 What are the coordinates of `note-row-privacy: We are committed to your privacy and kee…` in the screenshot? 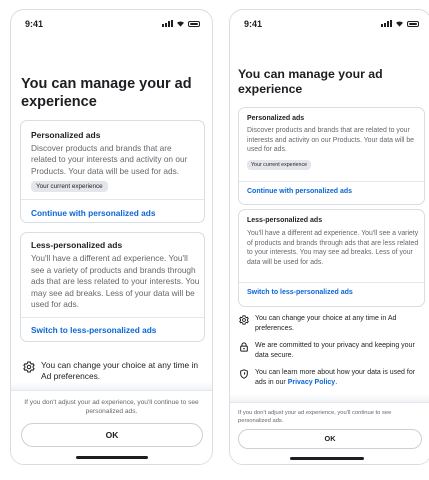 It's located at (331, 351).